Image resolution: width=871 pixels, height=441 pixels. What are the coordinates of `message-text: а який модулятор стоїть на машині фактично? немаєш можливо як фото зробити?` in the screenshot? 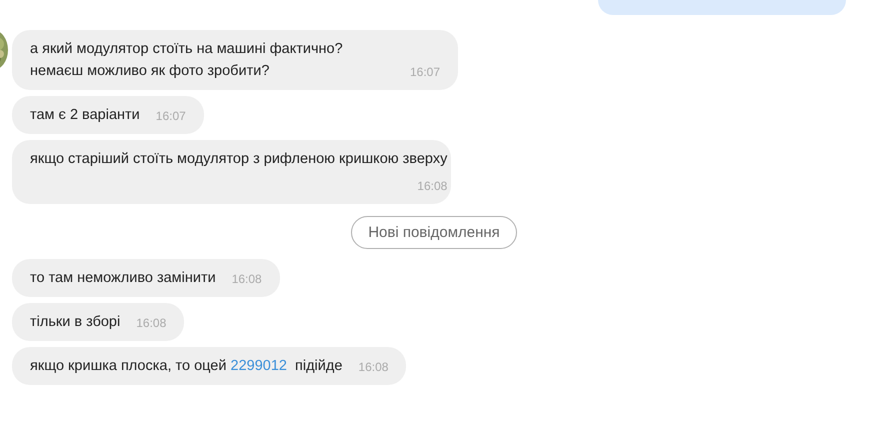 It's located at (187, 60).